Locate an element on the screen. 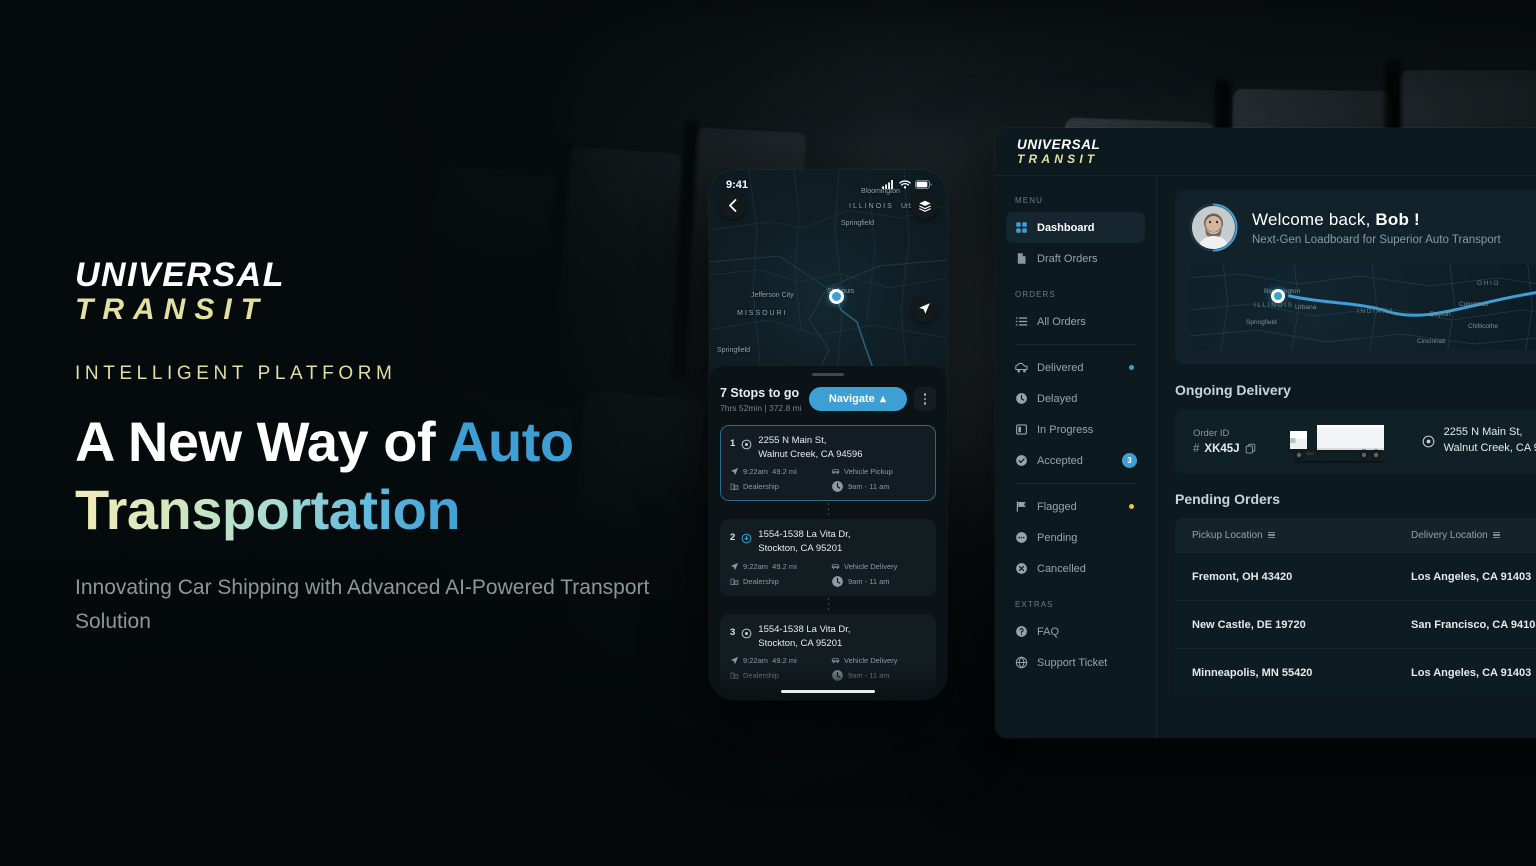  target-pin-icon is located at coordinates (746, 444).